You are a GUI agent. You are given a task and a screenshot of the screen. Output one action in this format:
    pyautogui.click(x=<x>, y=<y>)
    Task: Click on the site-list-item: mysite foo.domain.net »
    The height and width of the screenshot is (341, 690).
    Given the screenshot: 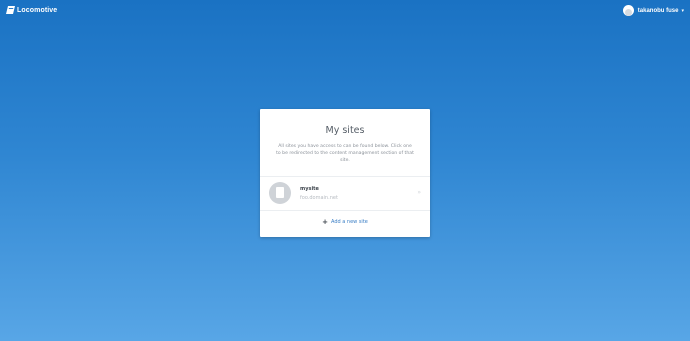 What is the action you would take?
    pyautogui.click(x=345, y=193)
    